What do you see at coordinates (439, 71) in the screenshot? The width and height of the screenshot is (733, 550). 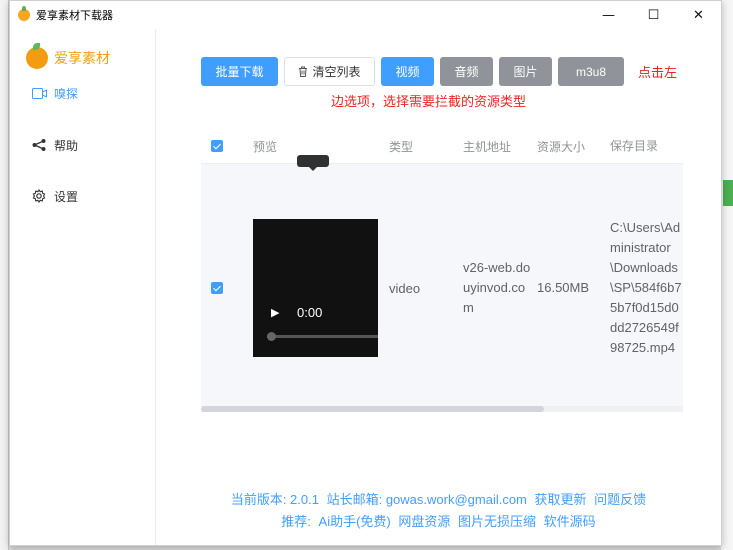 I see `toolbar: 批量下载 清空列表 视频 音频 图片 m3u8 点击左` at bounding box center [439, 71].